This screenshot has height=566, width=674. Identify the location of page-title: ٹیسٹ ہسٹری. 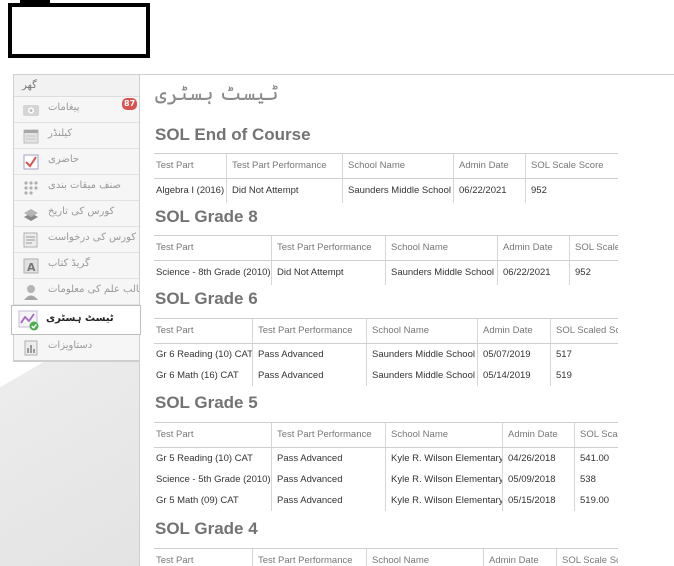
(217, 93).